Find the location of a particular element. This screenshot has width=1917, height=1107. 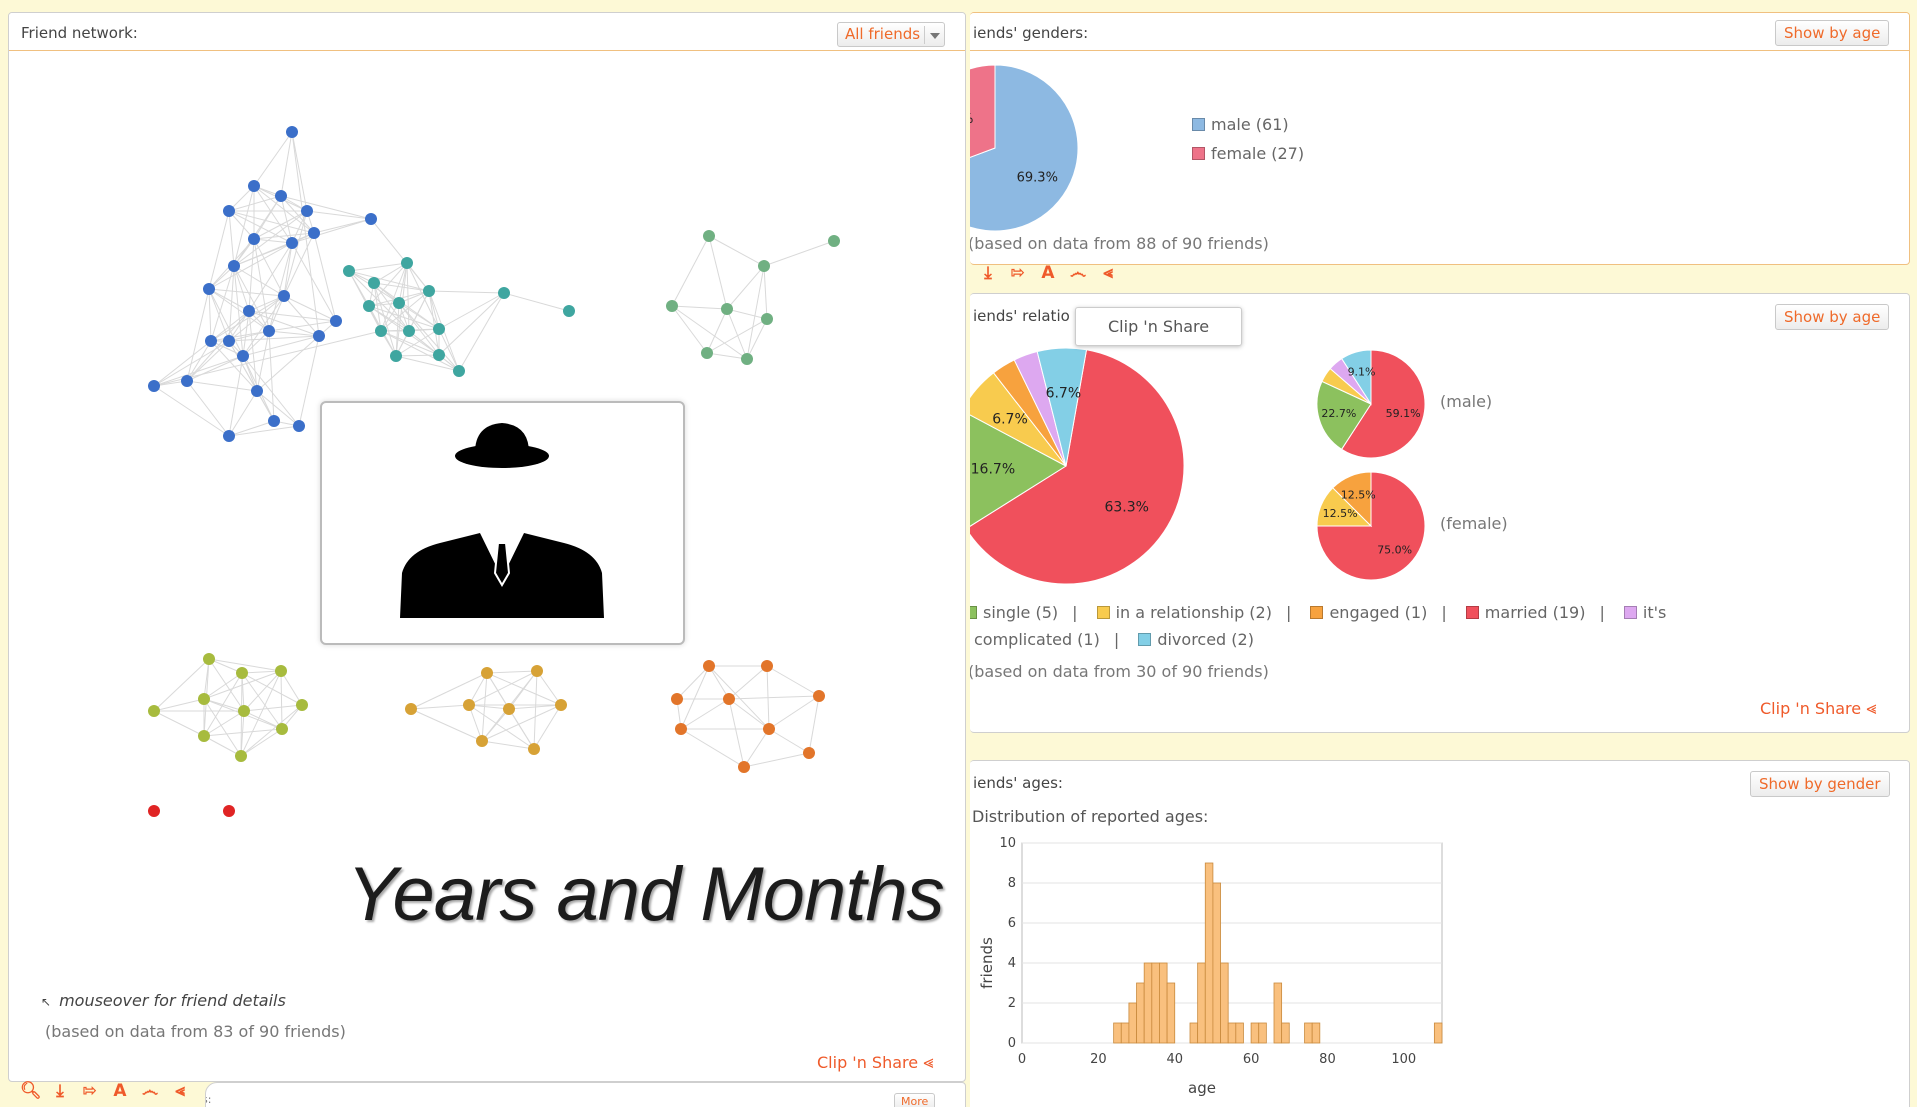

relationship-pie-chart: 63.3% 16.7% 6.7% 6.7% is located at coordinates (1078, 466).